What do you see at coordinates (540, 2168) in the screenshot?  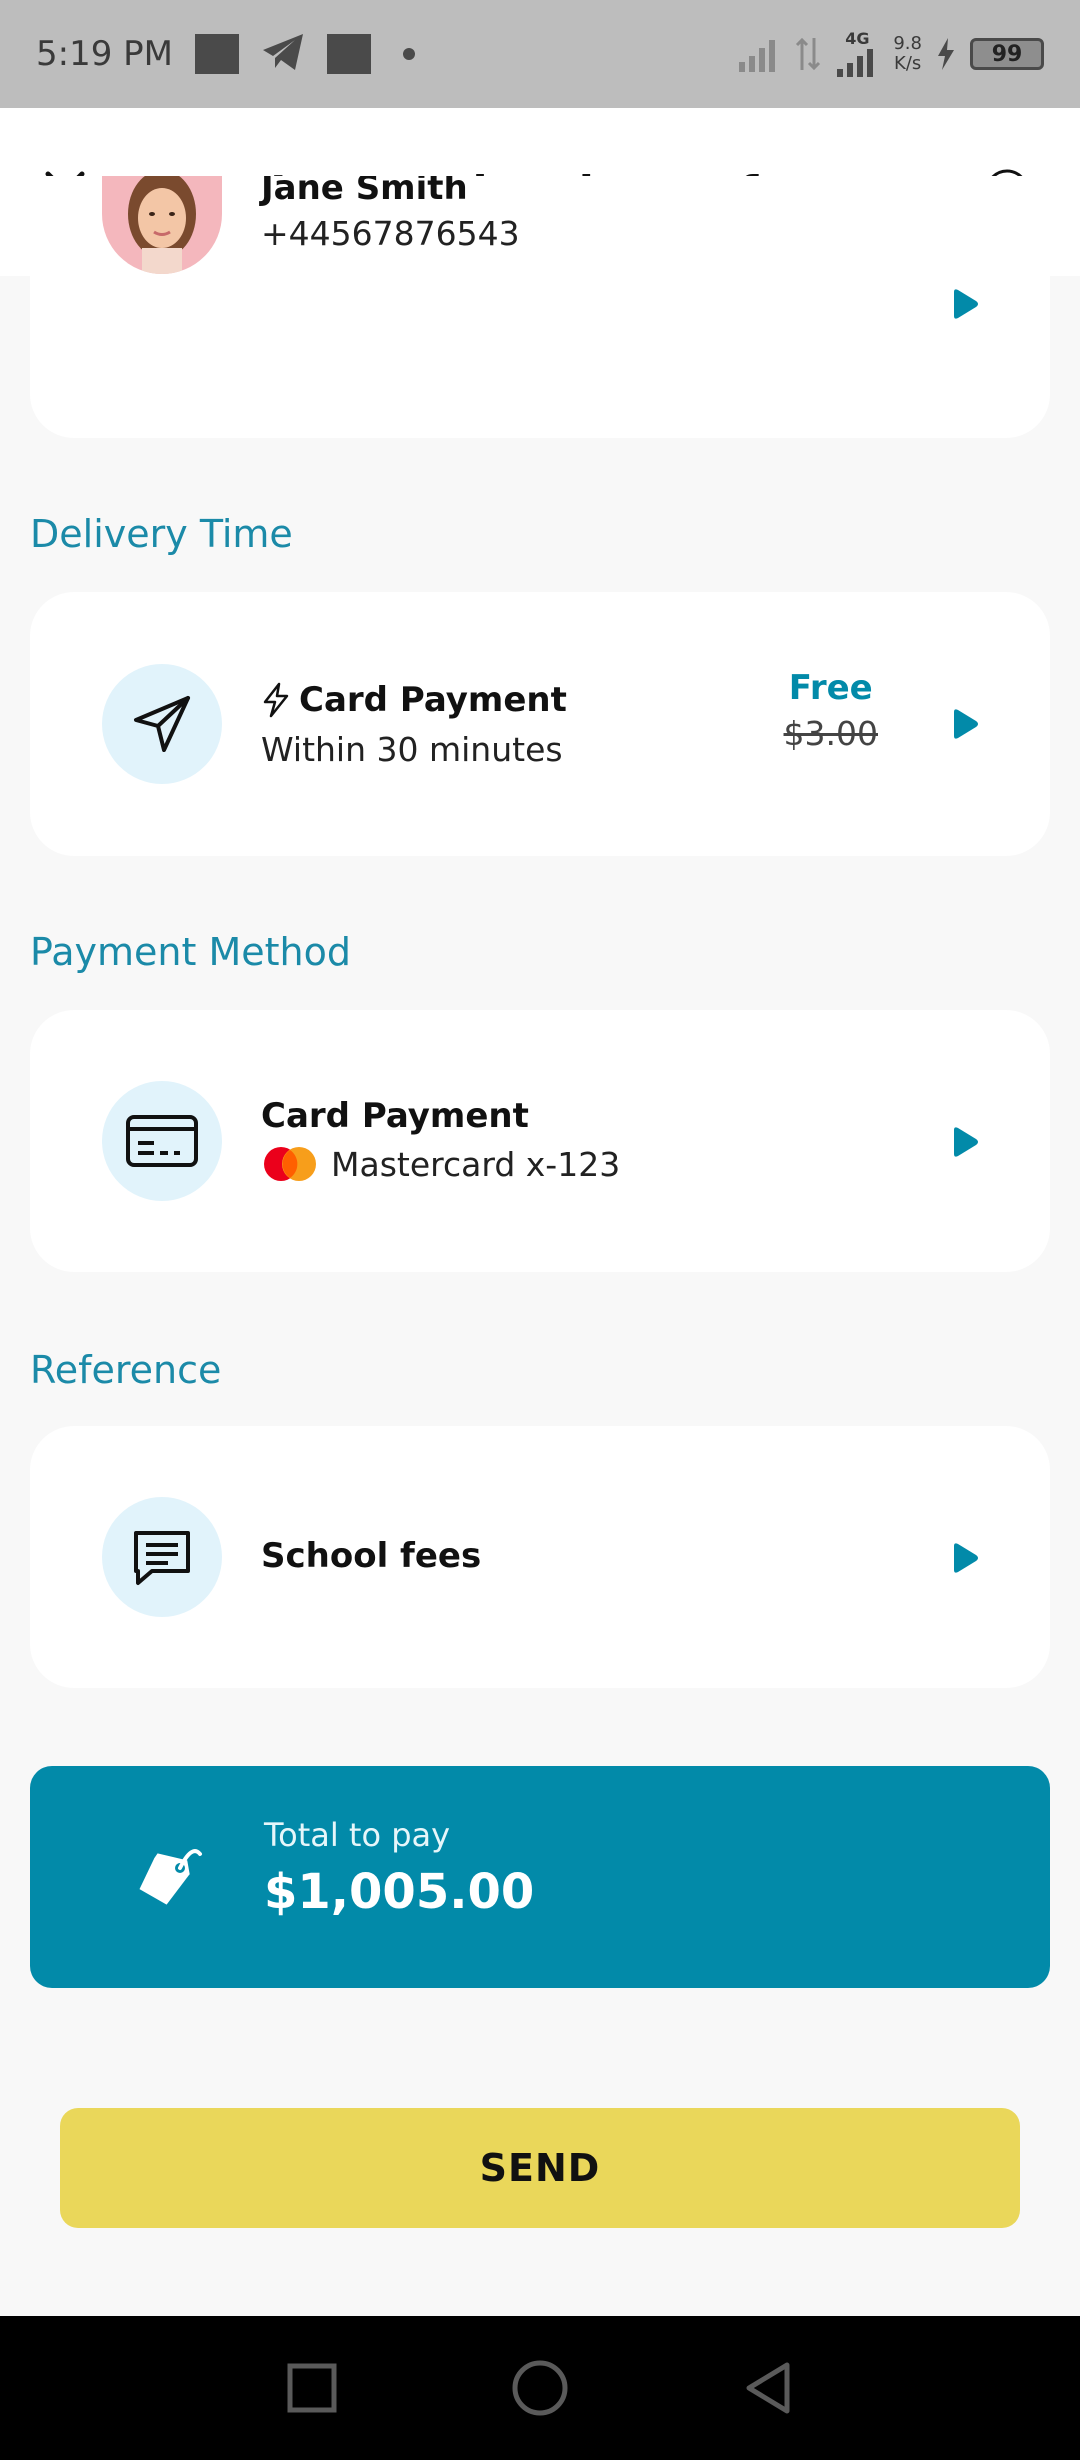 I see `send-button: SEND` at bounding box center [540, 2168].